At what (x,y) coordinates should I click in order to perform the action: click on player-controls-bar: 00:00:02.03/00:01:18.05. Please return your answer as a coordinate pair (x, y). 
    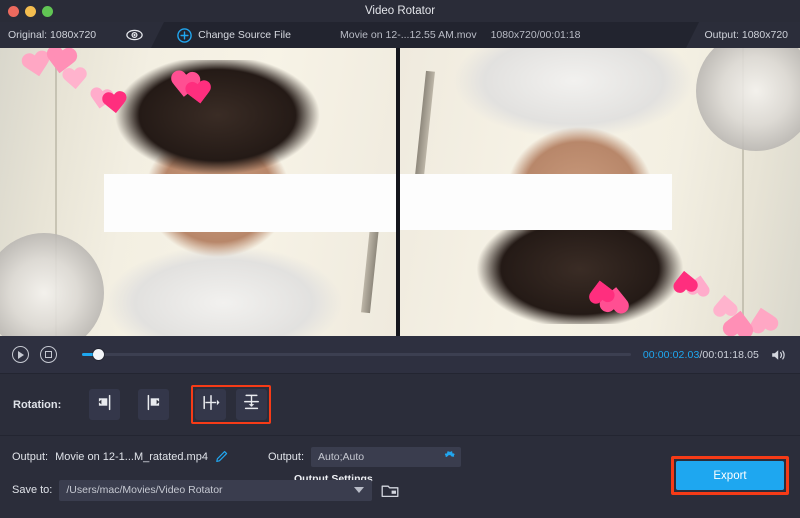
    Looking at the image, I should click on (400, 355).